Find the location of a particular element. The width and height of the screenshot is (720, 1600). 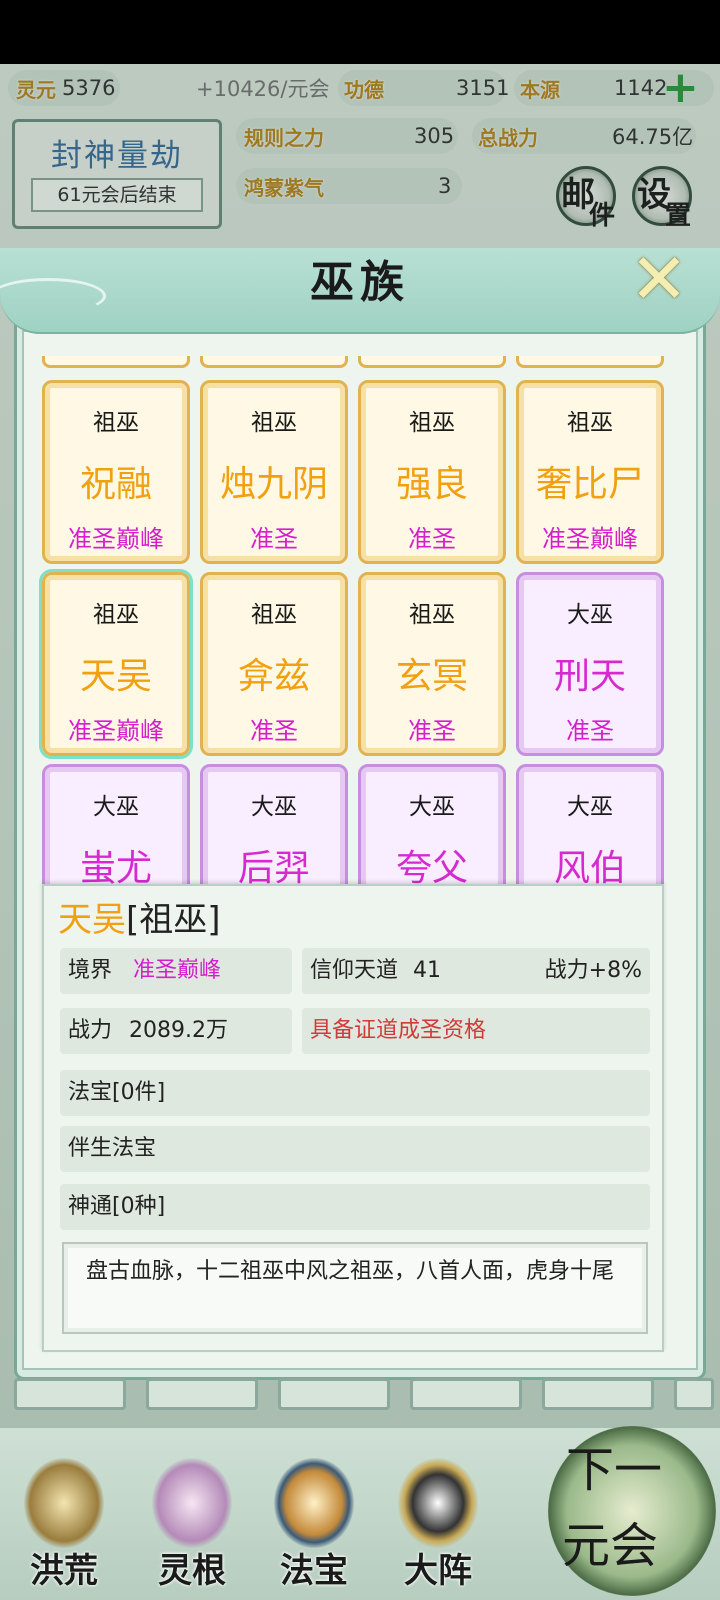

card-name: 玄冥 is located at coordinates (431, 676).